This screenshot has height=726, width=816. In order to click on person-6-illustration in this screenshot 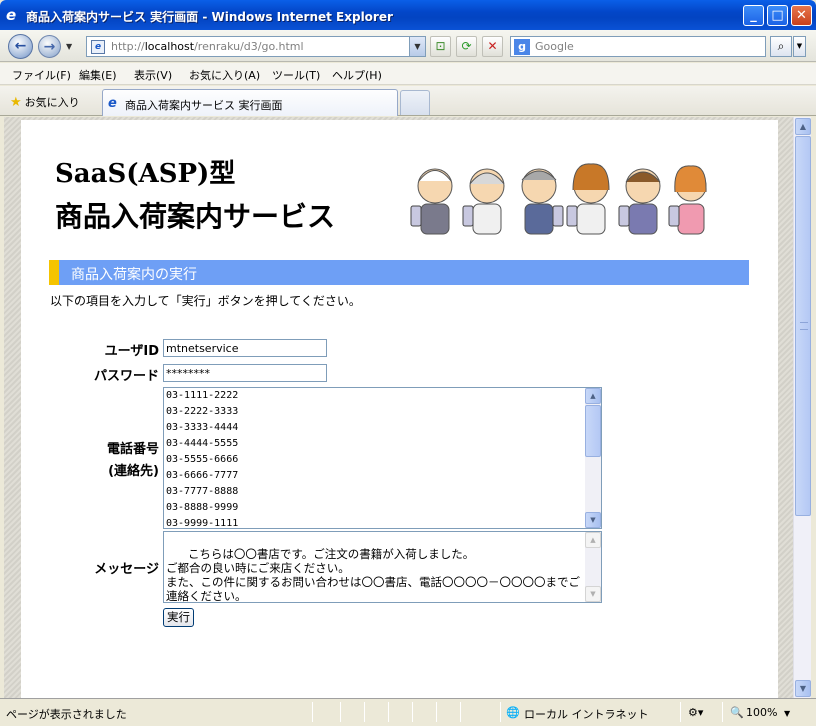, I will do `click(687, 200)`.